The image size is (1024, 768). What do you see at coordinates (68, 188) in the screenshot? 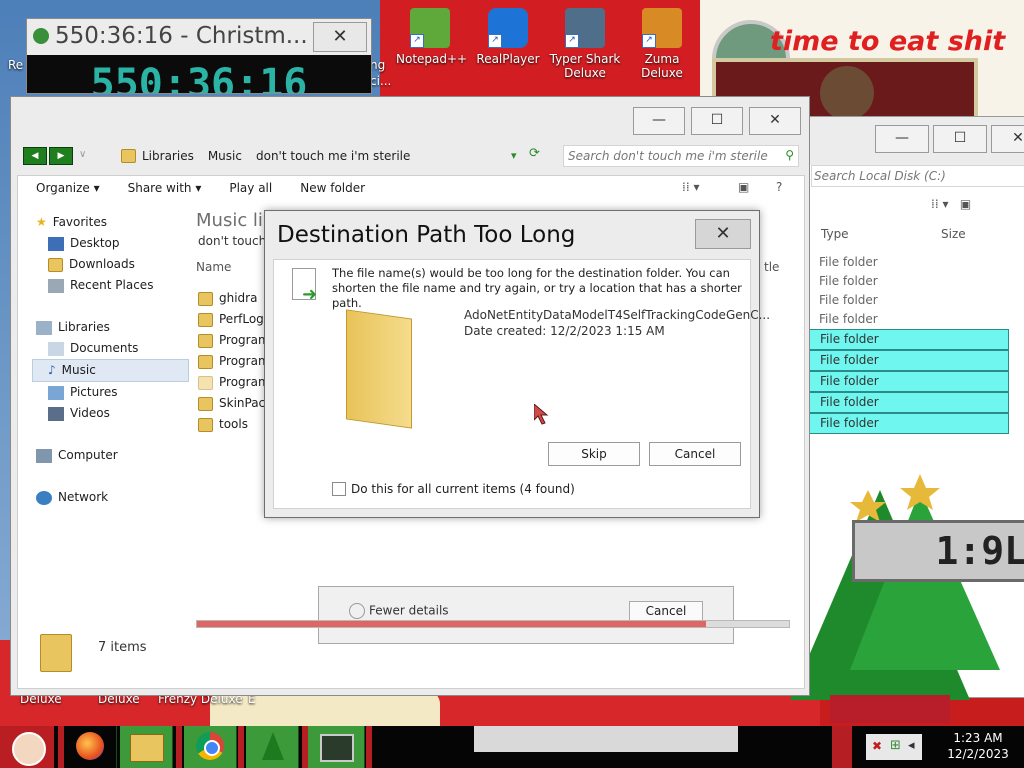
I see `organize-button: Organize ▾` at bounding box center [68, 188].